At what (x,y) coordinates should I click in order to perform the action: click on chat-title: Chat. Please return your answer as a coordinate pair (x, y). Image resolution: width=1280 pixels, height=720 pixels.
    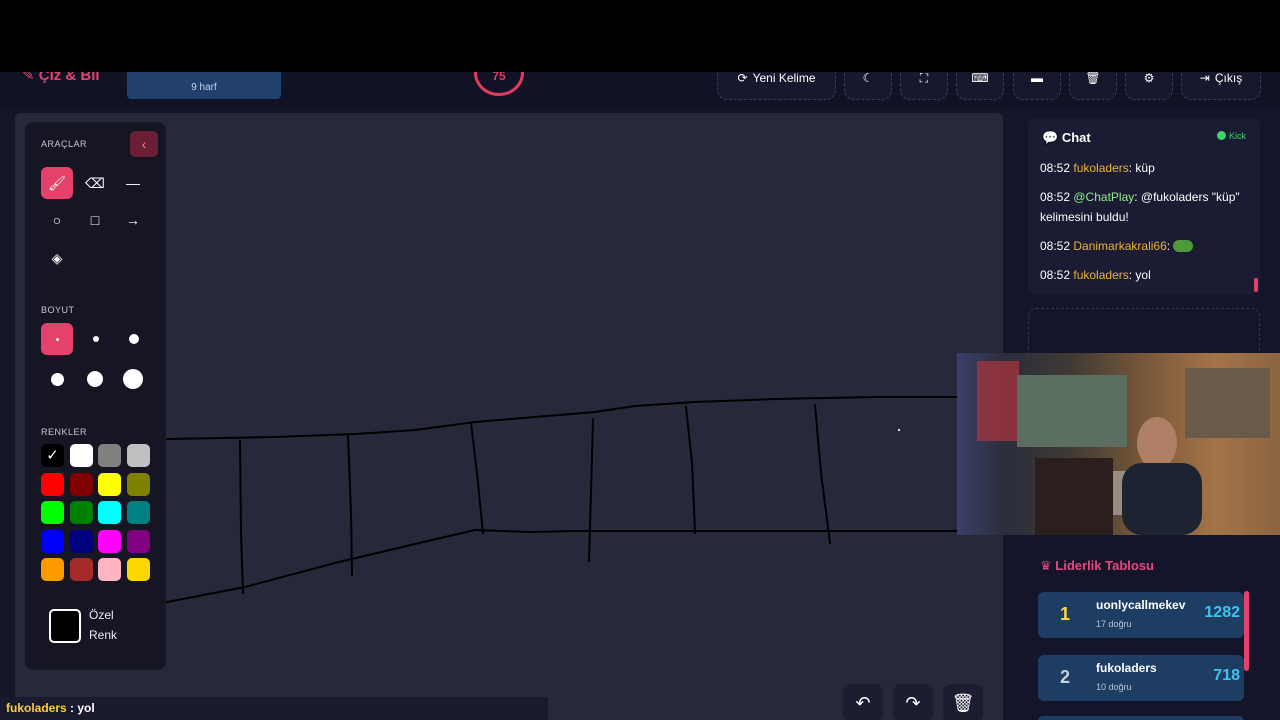
    Looking at the image, I should click on (1076, 137).